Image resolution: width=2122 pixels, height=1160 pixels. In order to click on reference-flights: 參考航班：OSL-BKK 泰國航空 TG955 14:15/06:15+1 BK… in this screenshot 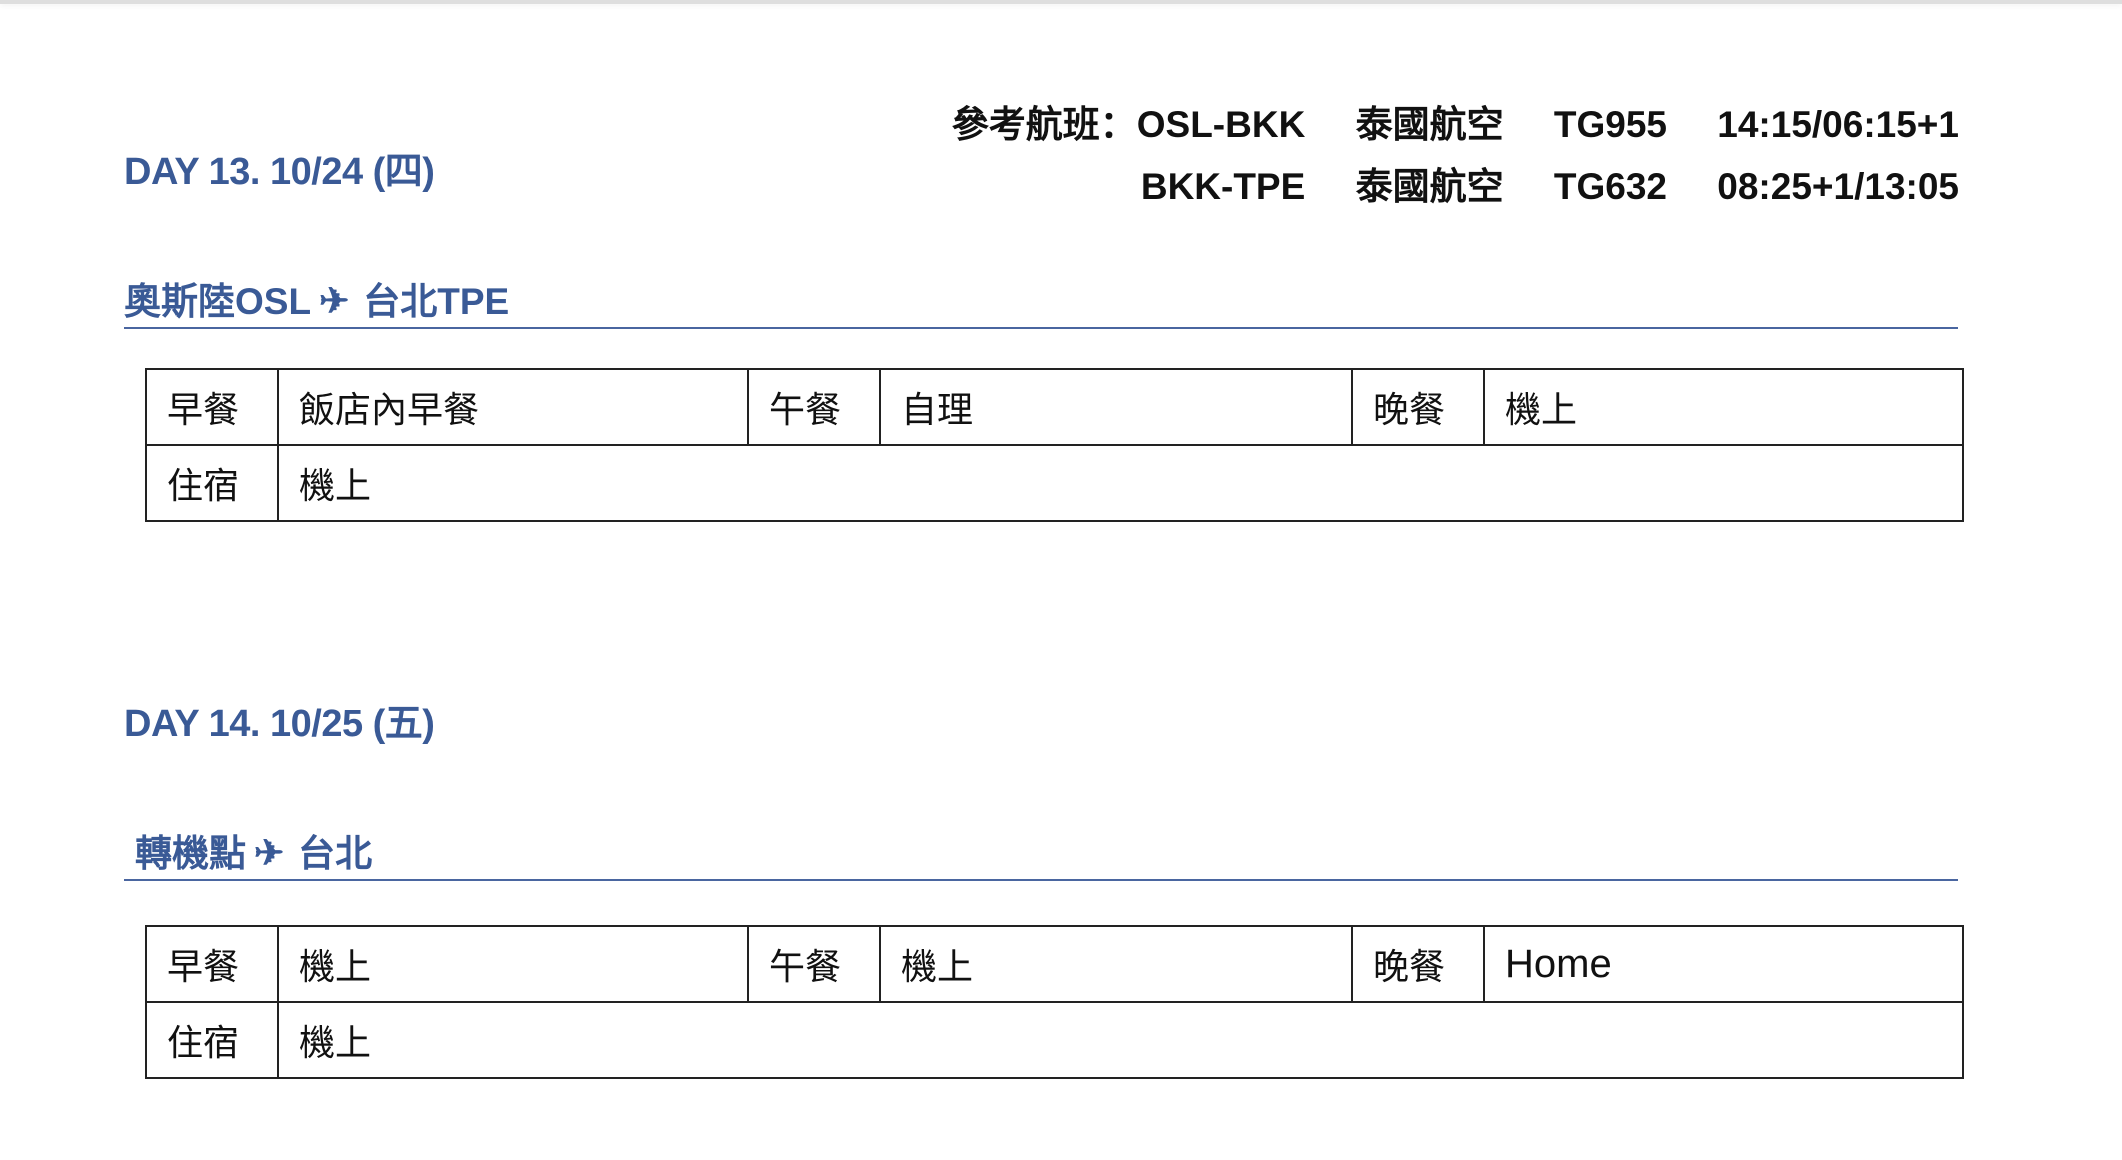, I will do `click(1455, 156)`.